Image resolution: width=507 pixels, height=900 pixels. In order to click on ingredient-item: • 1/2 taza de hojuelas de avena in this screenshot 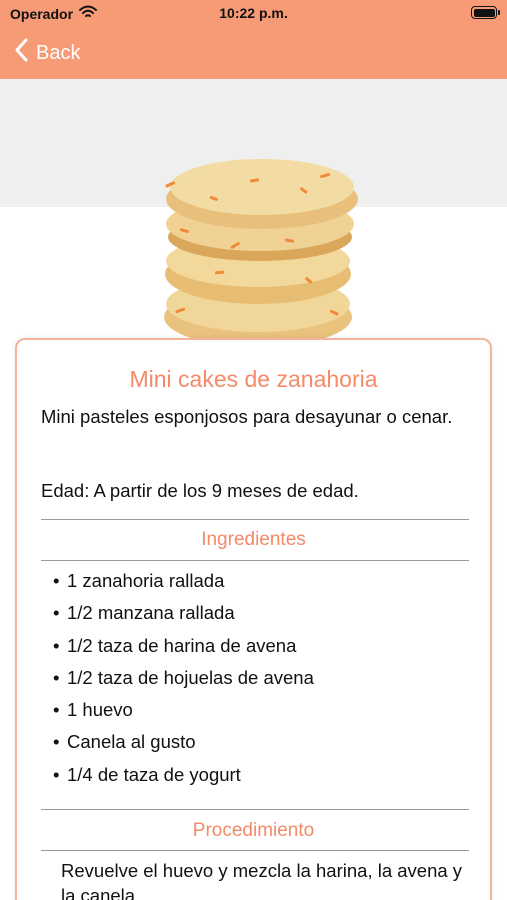, I will do `click(183, 677)`.